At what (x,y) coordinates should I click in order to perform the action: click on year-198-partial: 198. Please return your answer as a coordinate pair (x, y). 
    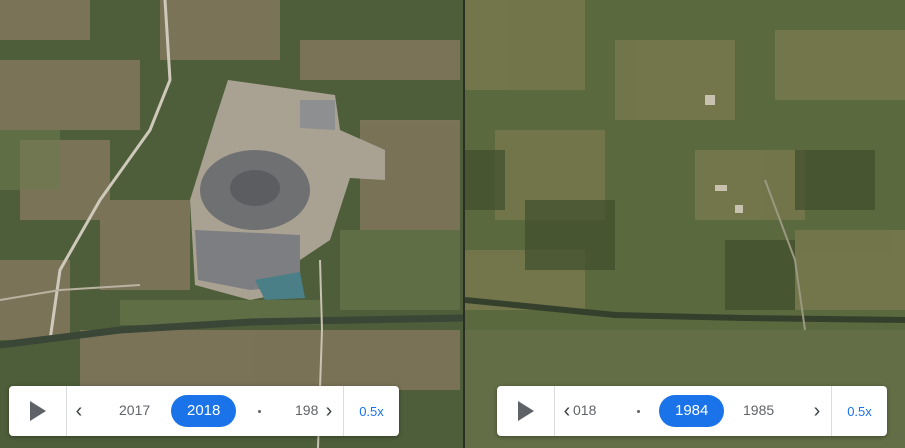
    Looking at the image, I should click on (306, 410).